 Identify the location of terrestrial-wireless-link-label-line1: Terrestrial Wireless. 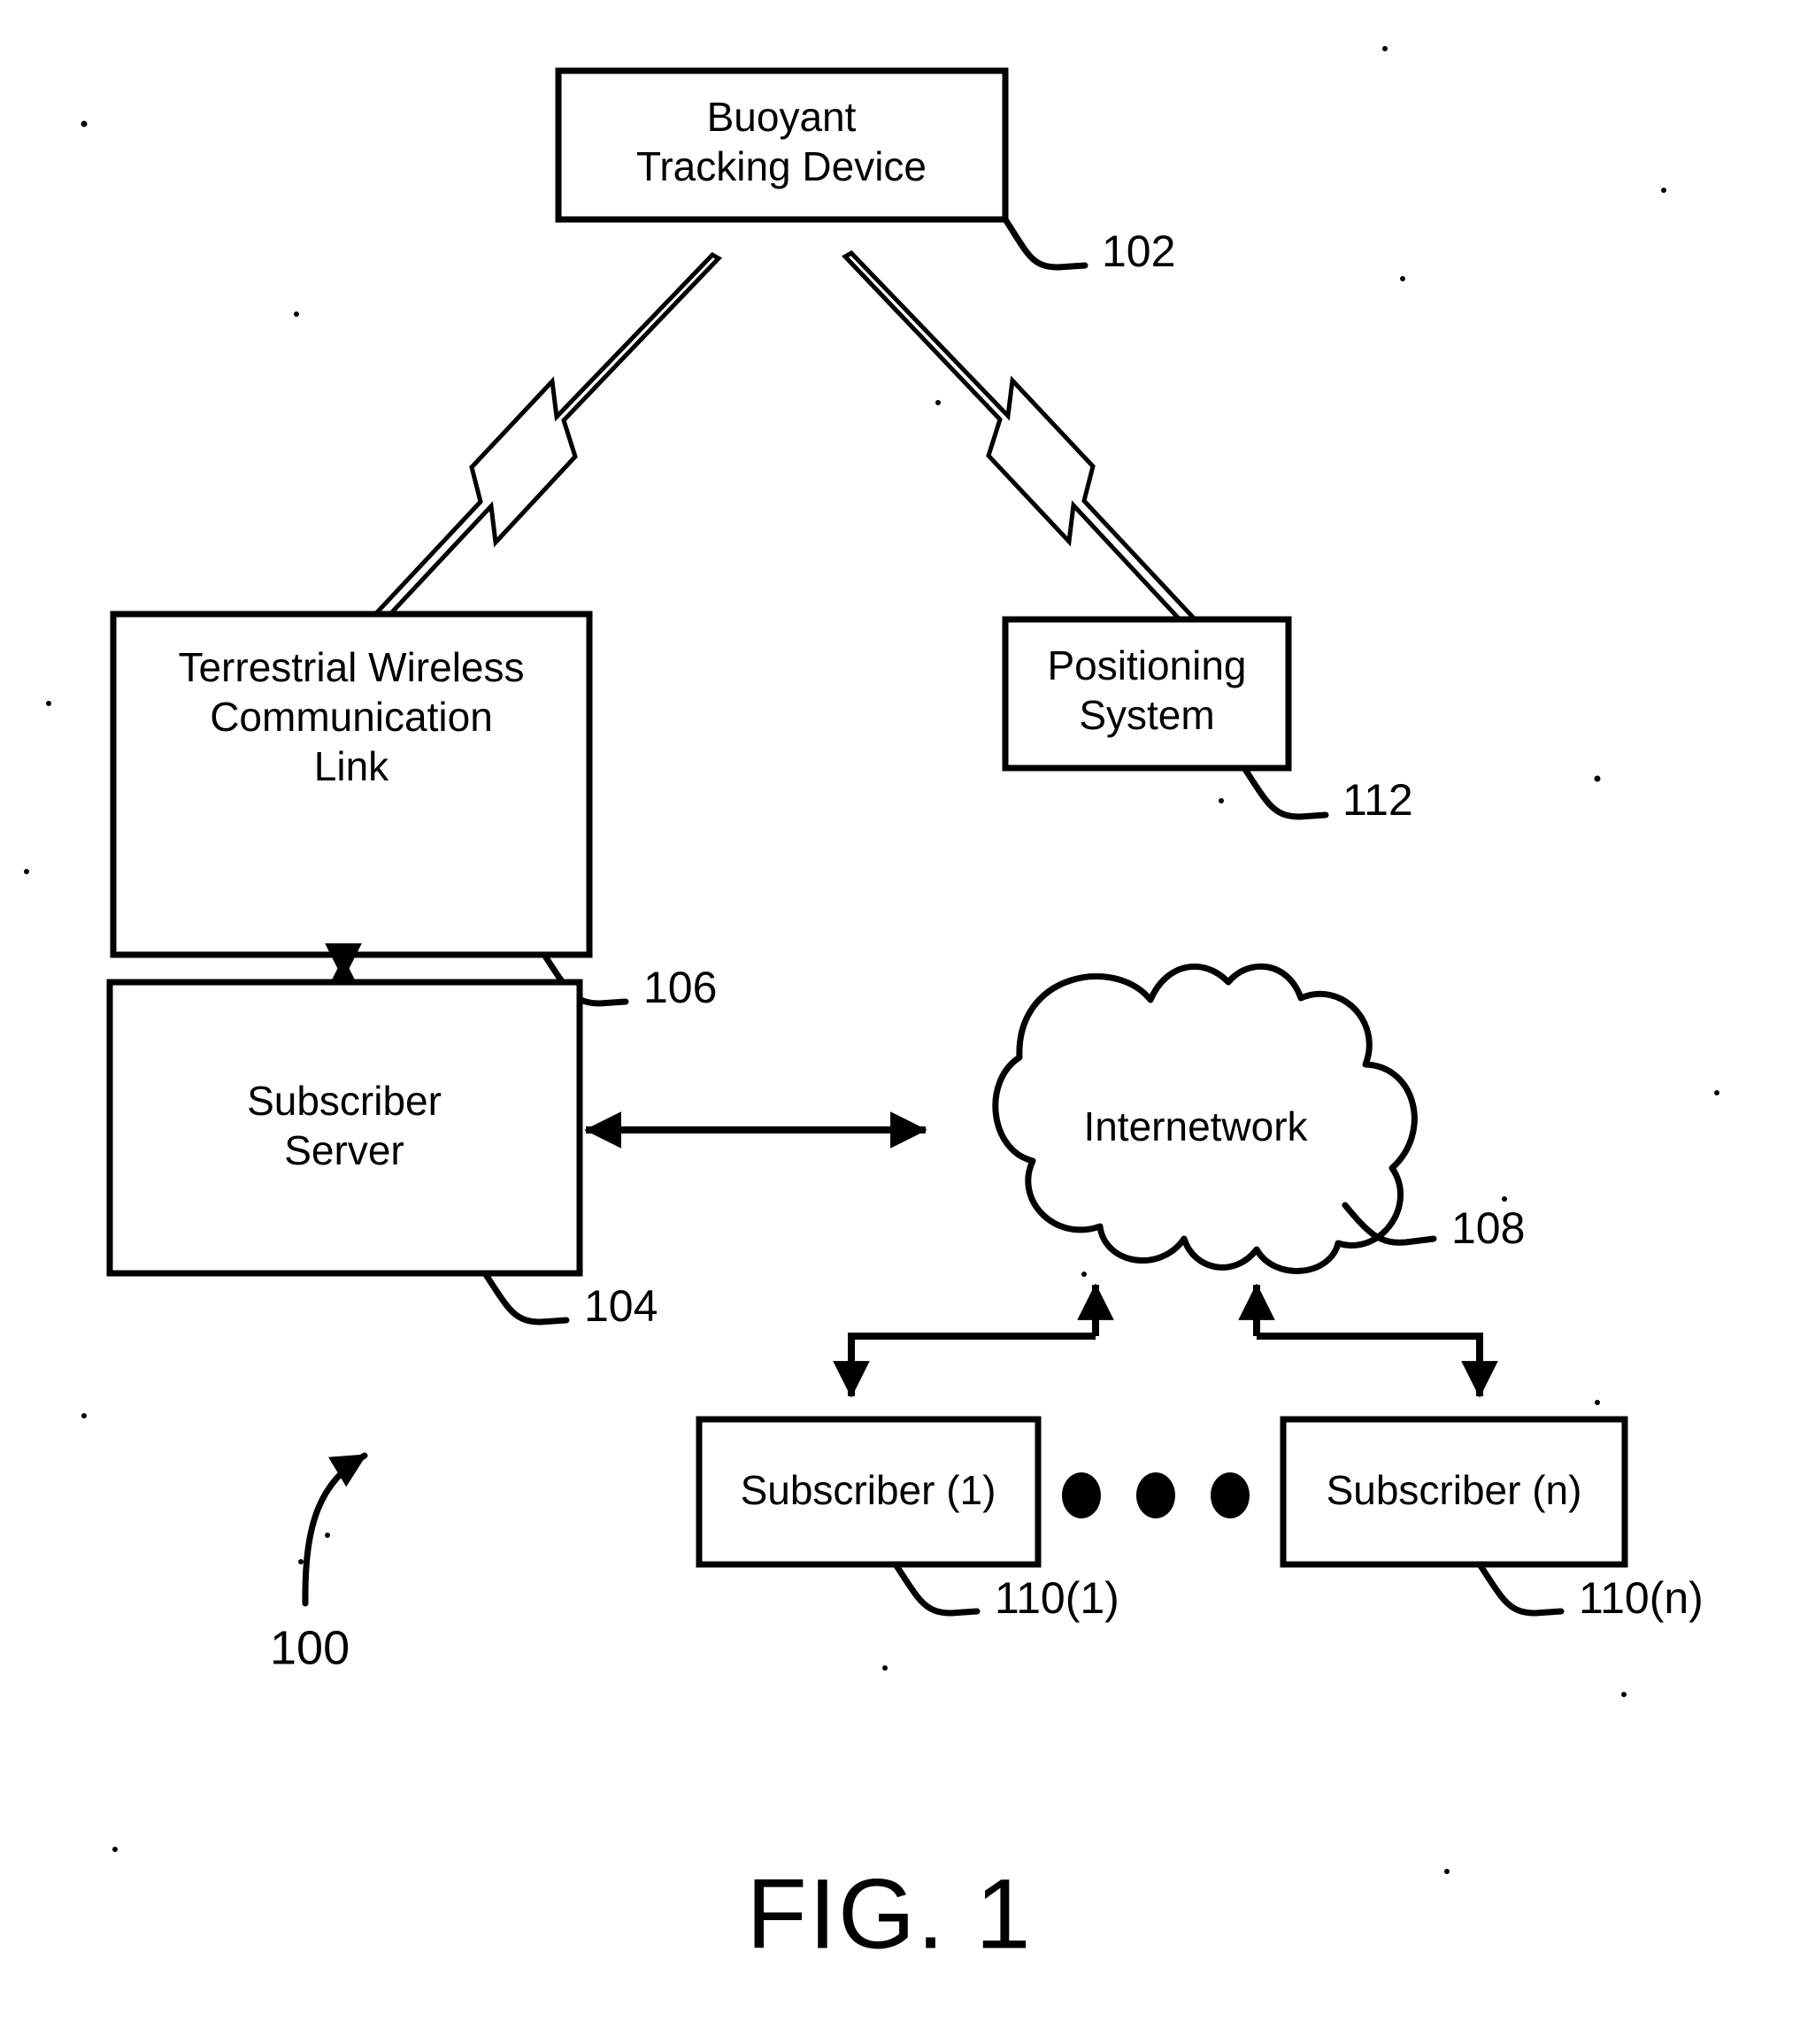
(351, 667).